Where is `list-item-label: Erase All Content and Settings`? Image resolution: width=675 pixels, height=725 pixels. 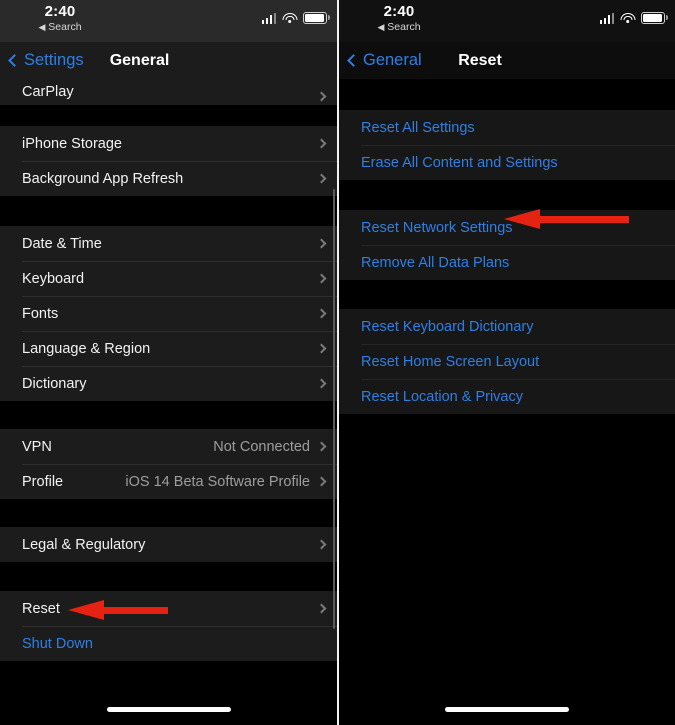 list-item-label: Erase All Content and Settings is located at coordinates (459, 162).